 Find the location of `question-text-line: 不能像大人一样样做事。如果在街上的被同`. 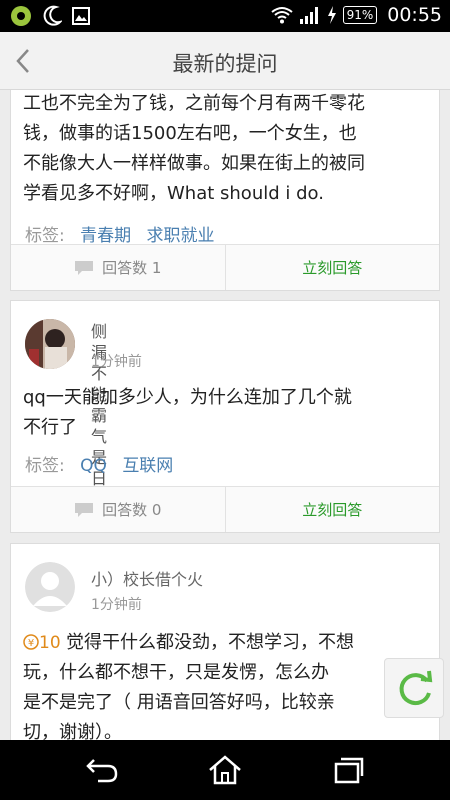

question-text-line: 不能像大人一样样做事。如果在街上的被同 is located at coordinates (194, 163).